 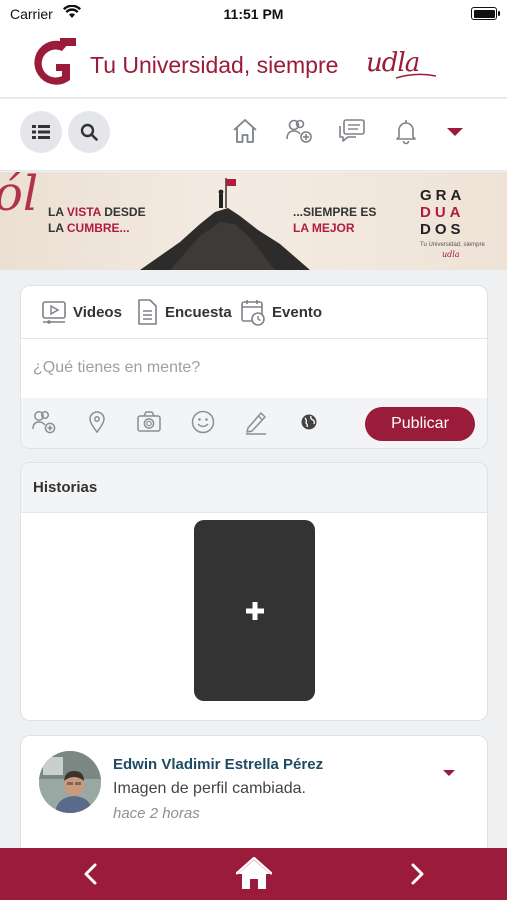 What do you see at coordinates (203, 422) in the screenshot?
I see `emoji-icon` at bounding box center [203, 422].